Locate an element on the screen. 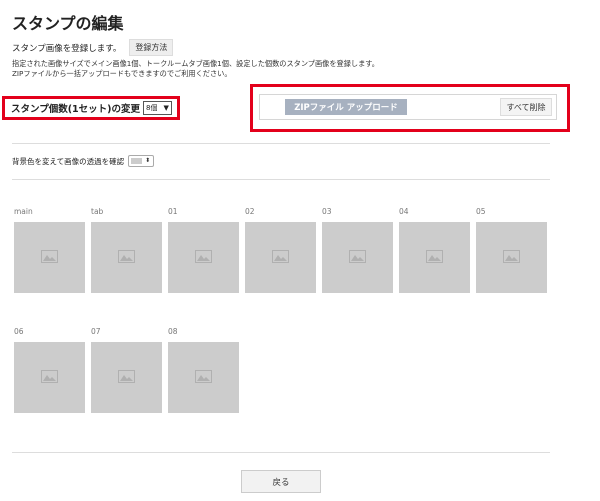  sticker-count-section: スタンプ個数(1セット)の変更 8個 ▼ is located at coordinates (91, 108).